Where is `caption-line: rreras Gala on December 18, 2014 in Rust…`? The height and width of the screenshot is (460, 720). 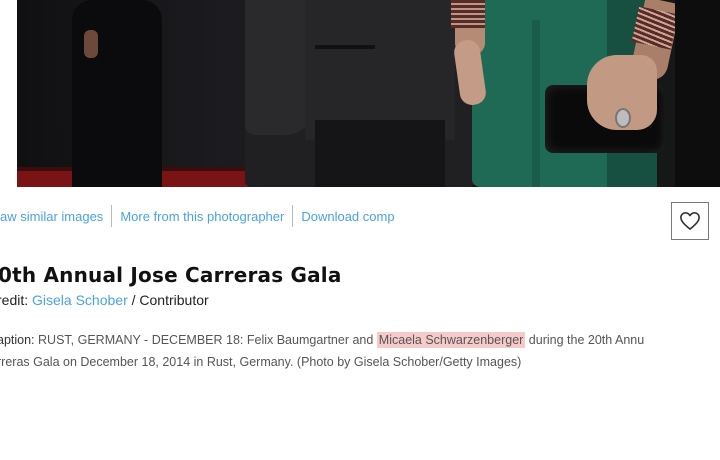 caption-line: rreras Gala on December 18, 2014 in Rust… is located at coordinates (261, 362).